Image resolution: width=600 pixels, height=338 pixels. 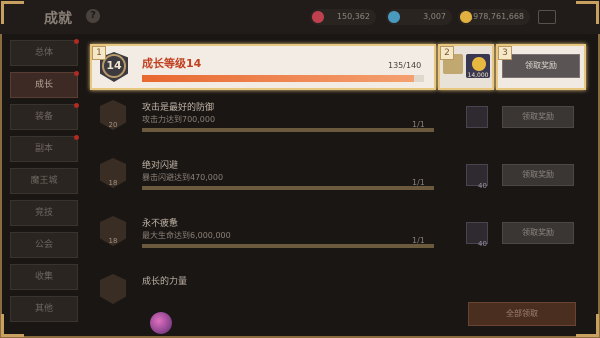 What do you see at coordinates (263, 67) in the screenshot?
I see `highlighted-achievement: 14 成长等级14 135/140` at bounding box center [263, 67].